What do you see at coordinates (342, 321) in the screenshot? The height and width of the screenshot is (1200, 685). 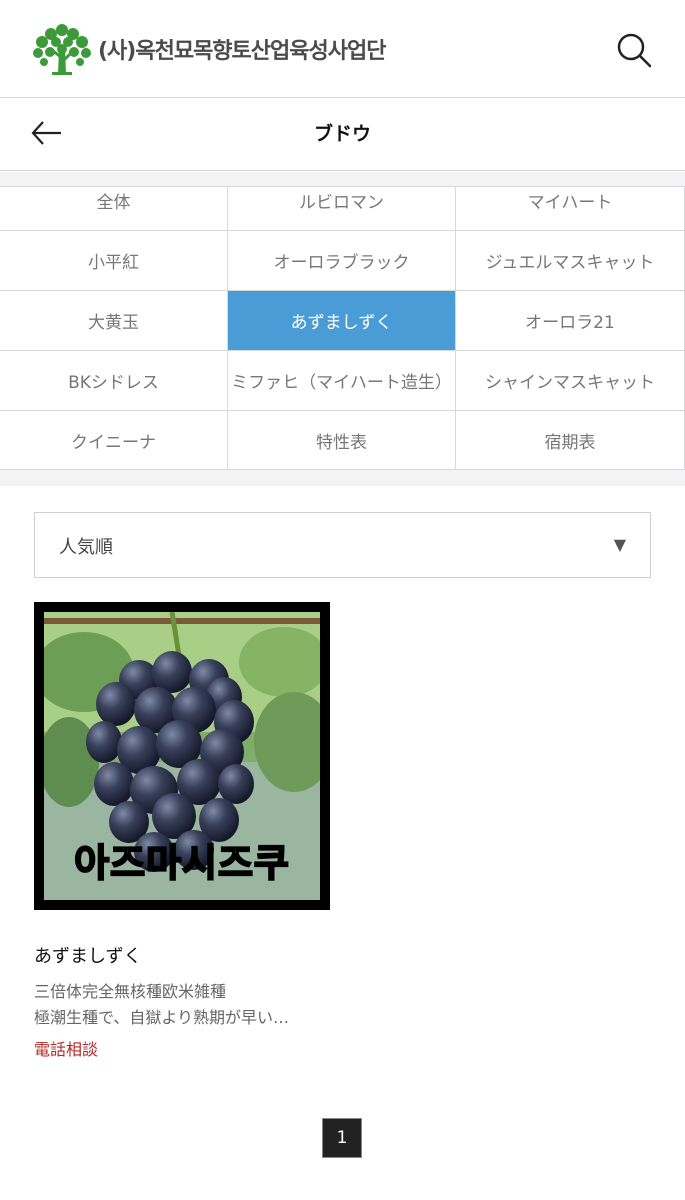 I see `category-item: あずましずく` at bounding box center [342, 321].